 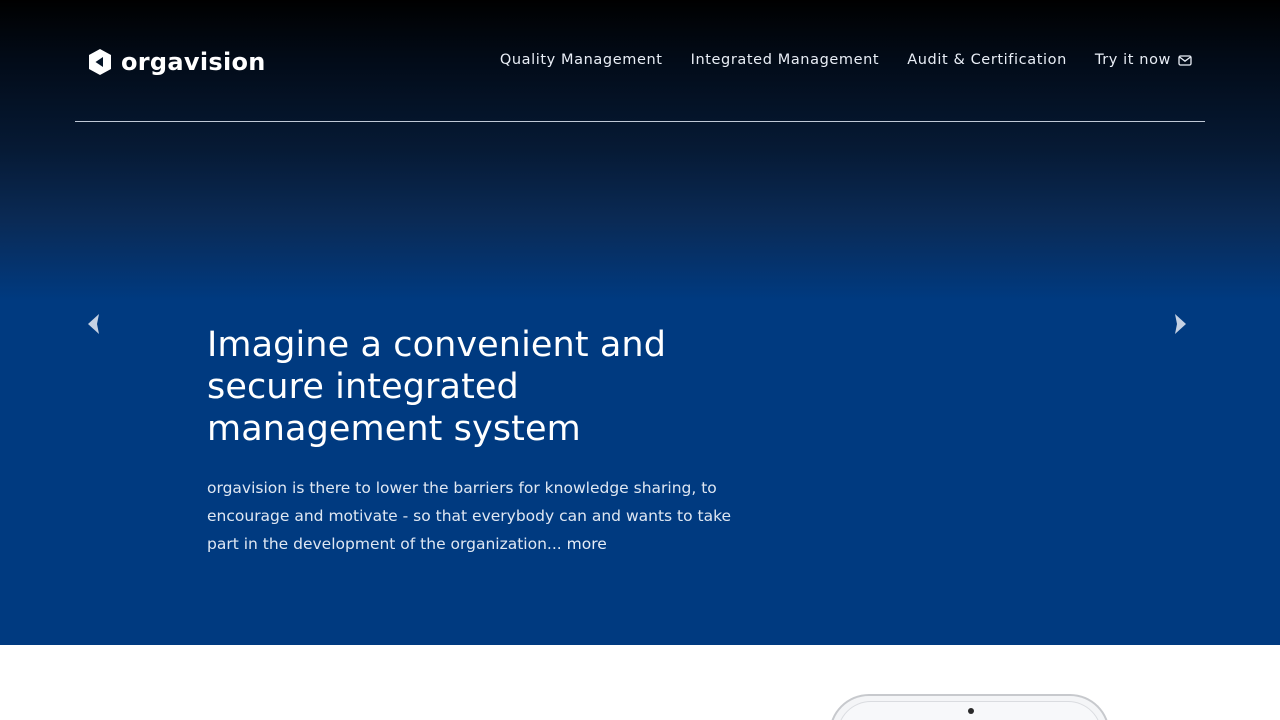 I want to click on carousel-next-button, so click(x=1181, y=324).